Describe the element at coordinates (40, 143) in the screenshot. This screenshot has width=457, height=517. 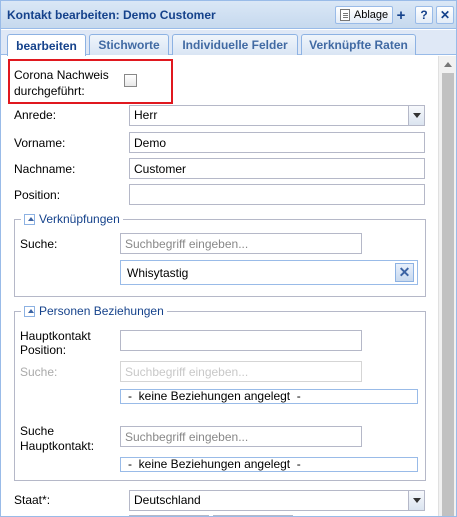
I see `vorname-label: Vorname:` at that location.